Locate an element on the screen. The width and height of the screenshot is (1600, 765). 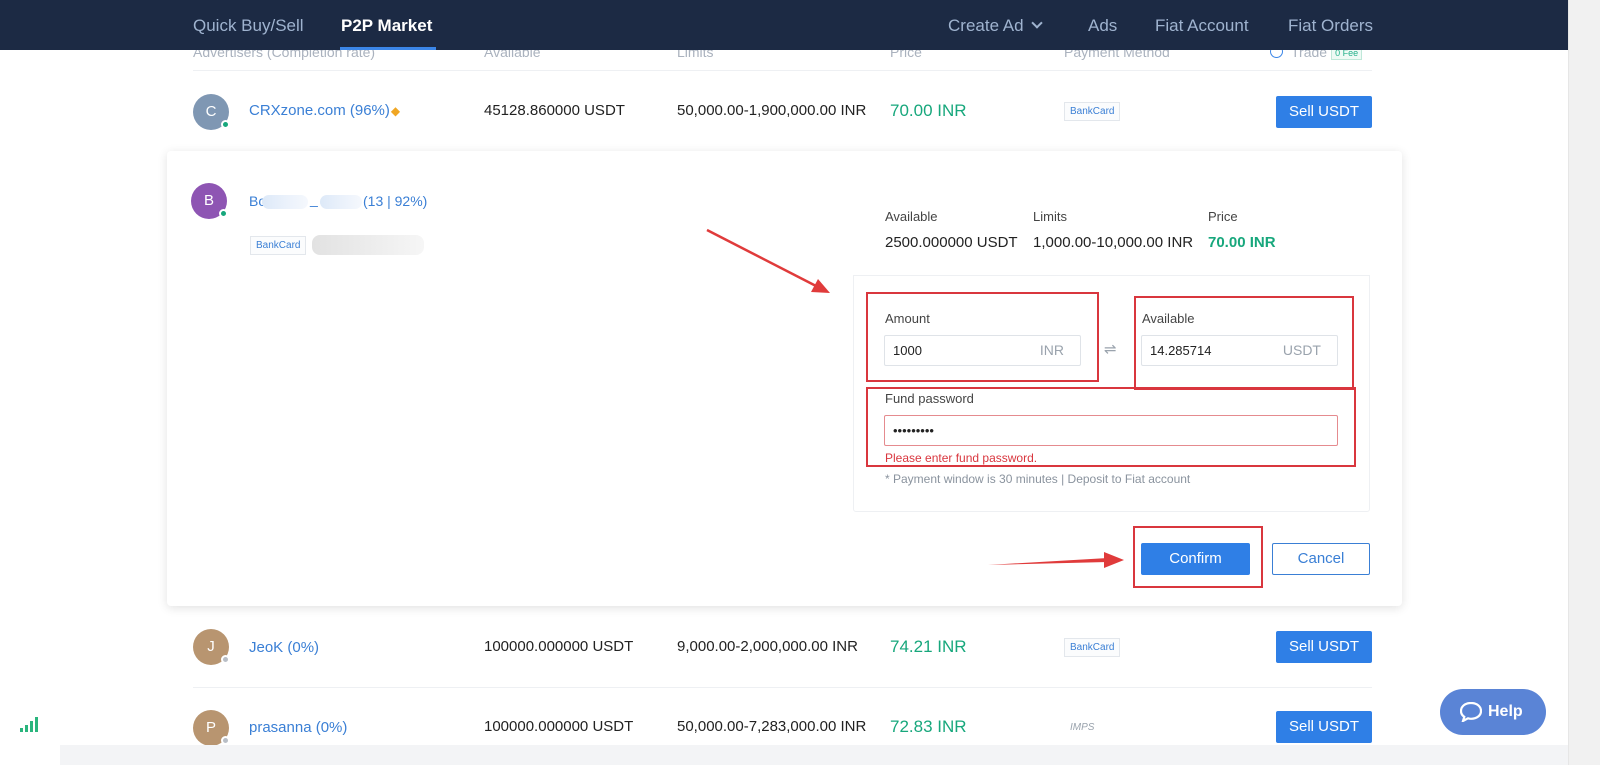
limits: 50,000.00-1,900,000.00 INR is located at coordinates (772, 110).